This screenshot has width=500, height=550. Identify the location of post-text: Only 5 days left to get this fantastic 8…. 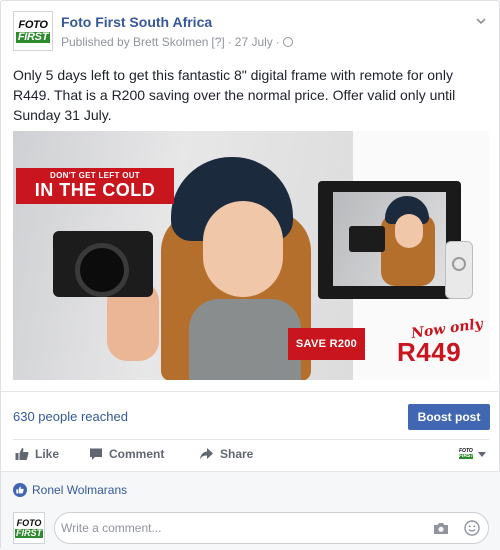
(234, 95).